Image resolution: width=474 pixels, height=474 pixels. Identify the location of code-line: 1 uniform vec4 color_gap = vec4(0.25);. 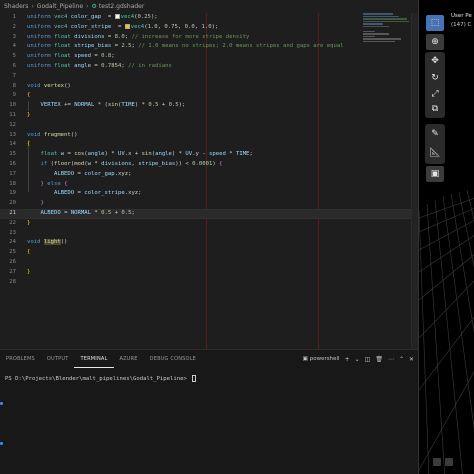
(209, 18).